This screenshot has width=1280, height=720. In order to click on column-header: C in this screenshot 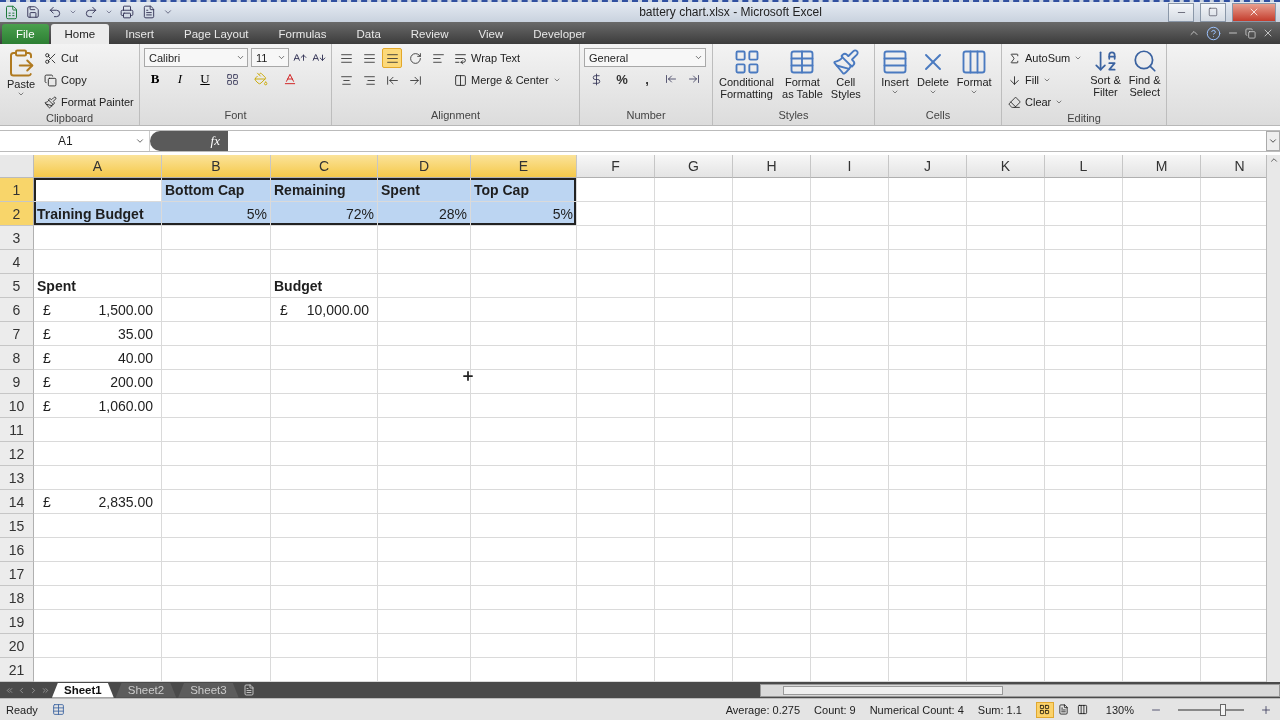, I will do `click(324, 166)`.